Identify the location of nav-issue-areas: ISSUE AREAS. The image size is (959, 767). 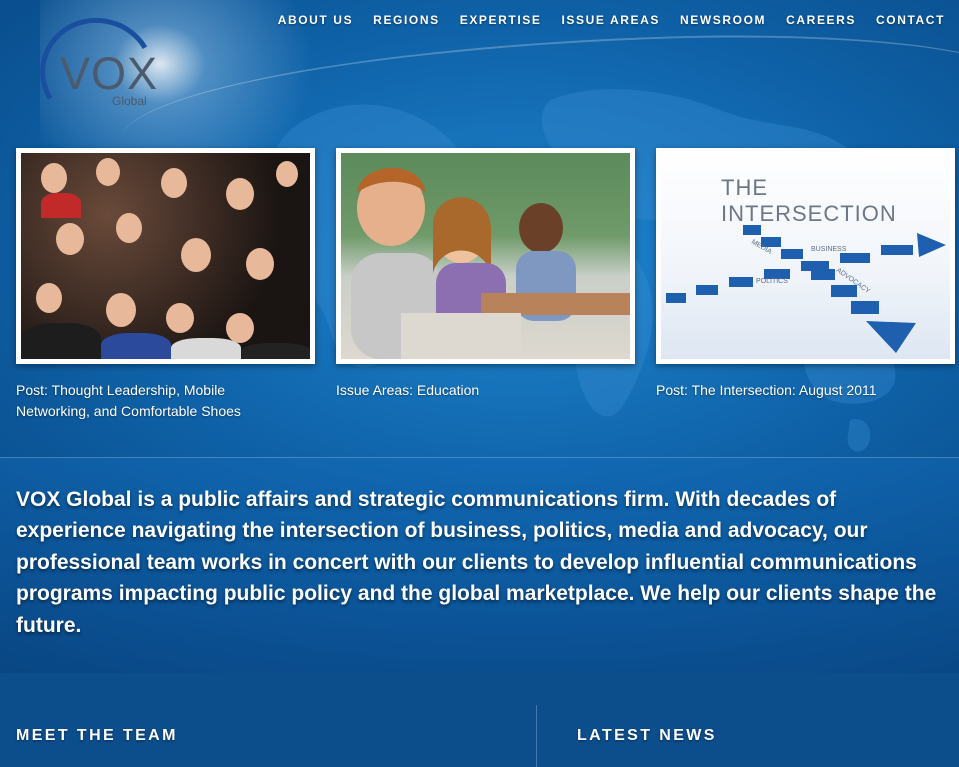
(610, 20).